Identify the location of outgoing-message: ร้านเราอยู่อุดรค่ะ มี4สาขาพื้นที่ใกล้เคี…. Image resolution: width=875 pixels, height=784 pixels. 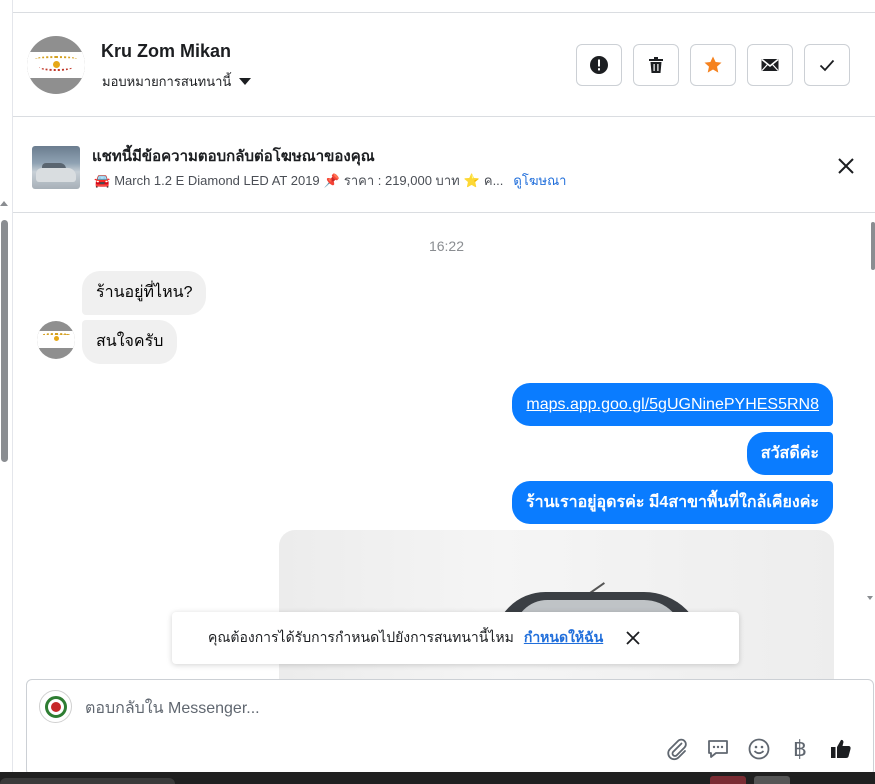
(672, 502).